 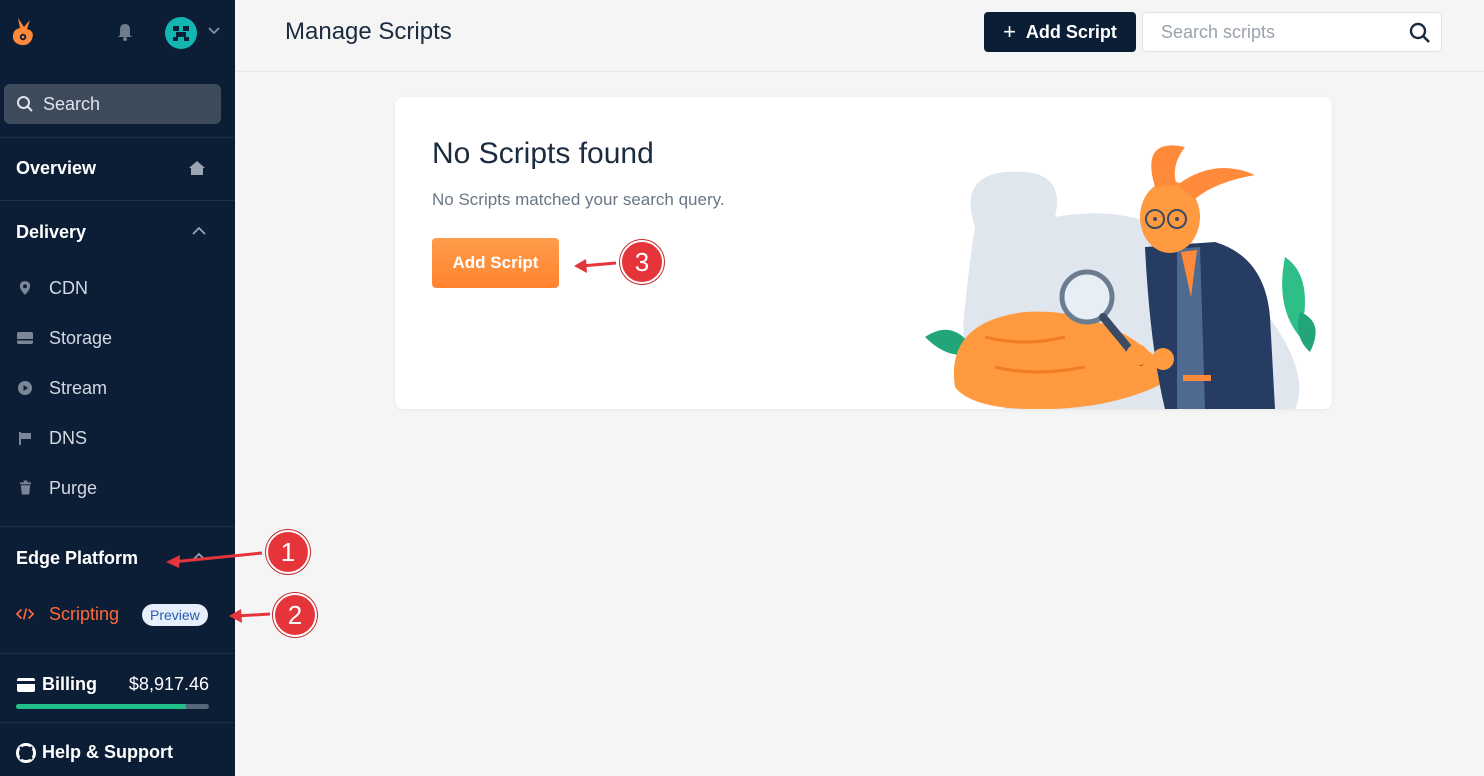 What do you see at coordinates (81, 337) in the screenshot?
I see `sidebar-item-label: Storage` at bounding box center [81, 337].